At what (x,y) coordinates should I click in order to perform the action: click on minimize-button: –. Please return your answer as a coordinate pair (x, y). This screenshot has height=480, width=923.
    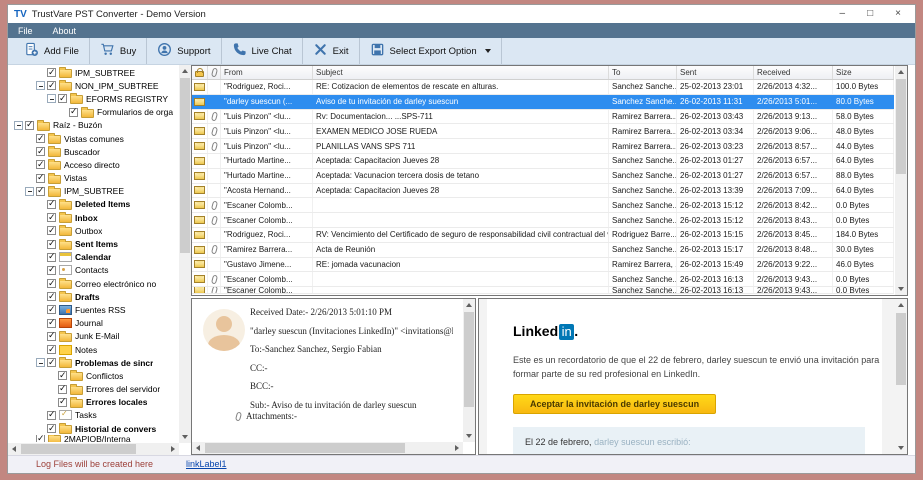
    Looking at the image, I should click on (843, 14).